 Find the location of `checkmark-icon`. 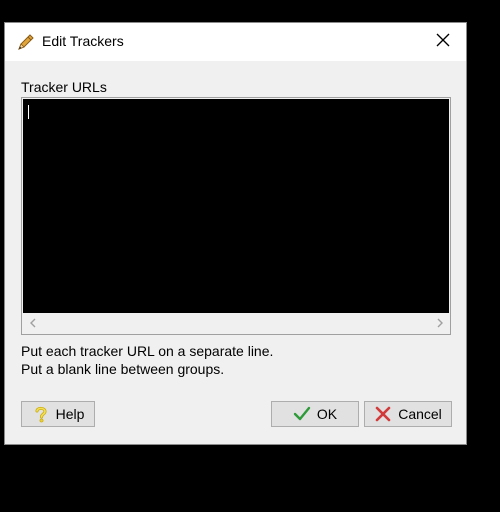

checkmark-icon is located at coordinates (302, 414).